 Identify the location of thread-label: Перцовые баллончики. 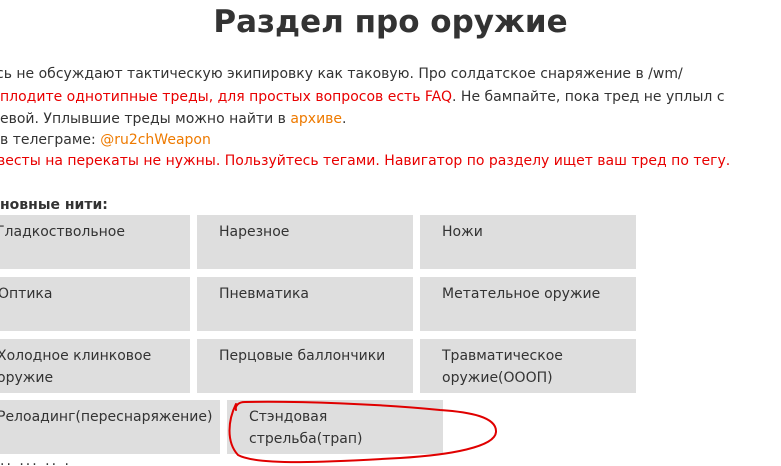
(302, 356).